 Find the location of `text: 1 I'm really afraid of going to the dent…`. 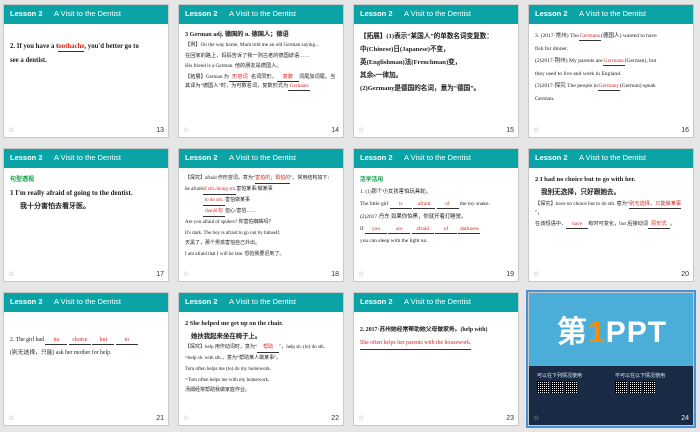

text: 1 I'm really afraid of going to the dent… is located at coordinates (71, 193).